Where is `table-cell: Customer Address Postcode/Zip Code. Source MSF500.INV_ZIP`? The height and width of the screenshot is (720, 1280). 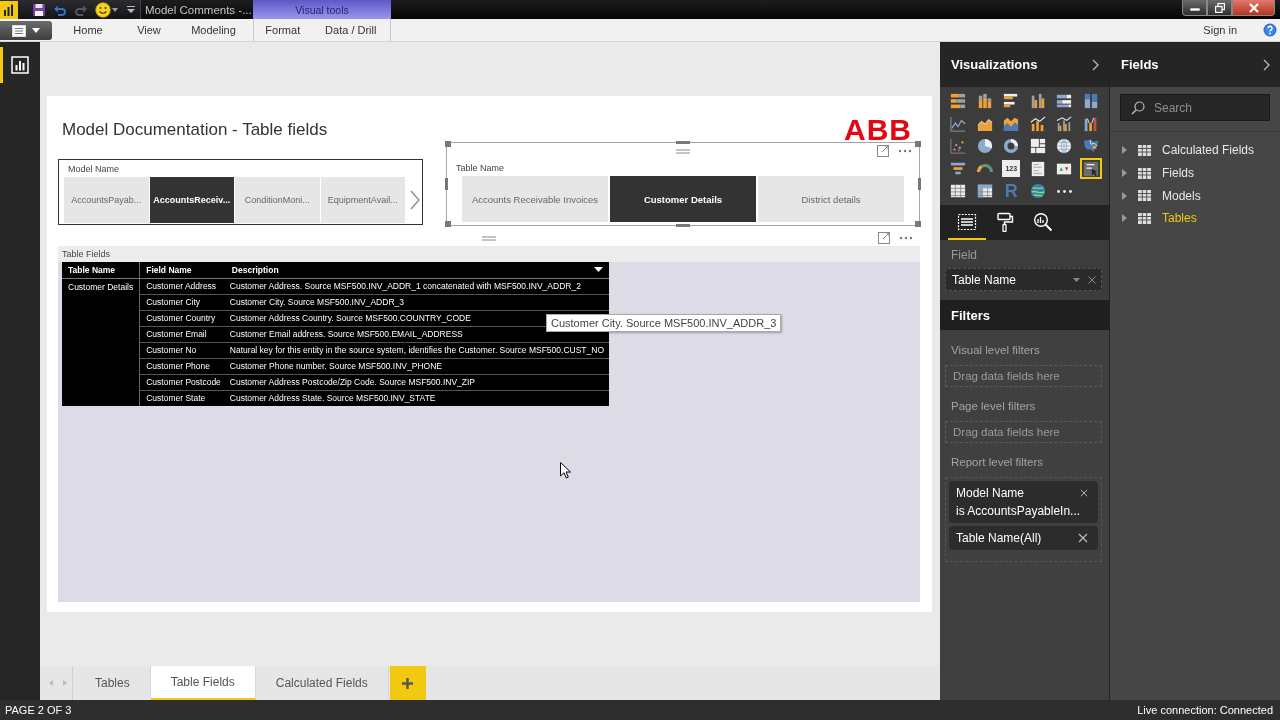
table-cell: Customer Address Postcode/Zip Code. Source MSF500.INV_ZIP is located at coordinates (417, 382).